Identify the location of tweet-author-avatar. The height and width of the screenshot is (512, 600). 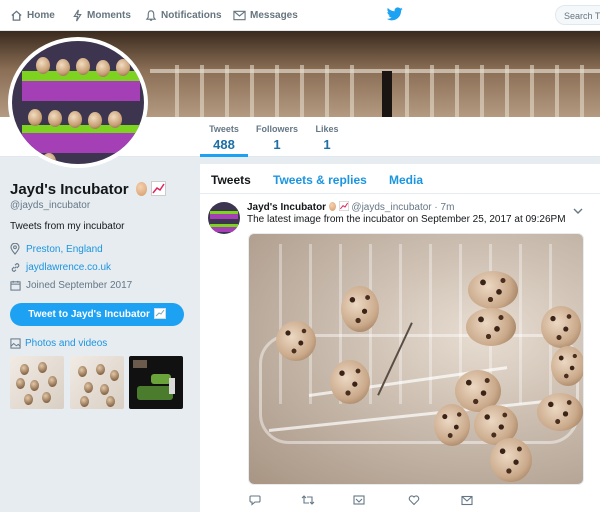
(224, 218).